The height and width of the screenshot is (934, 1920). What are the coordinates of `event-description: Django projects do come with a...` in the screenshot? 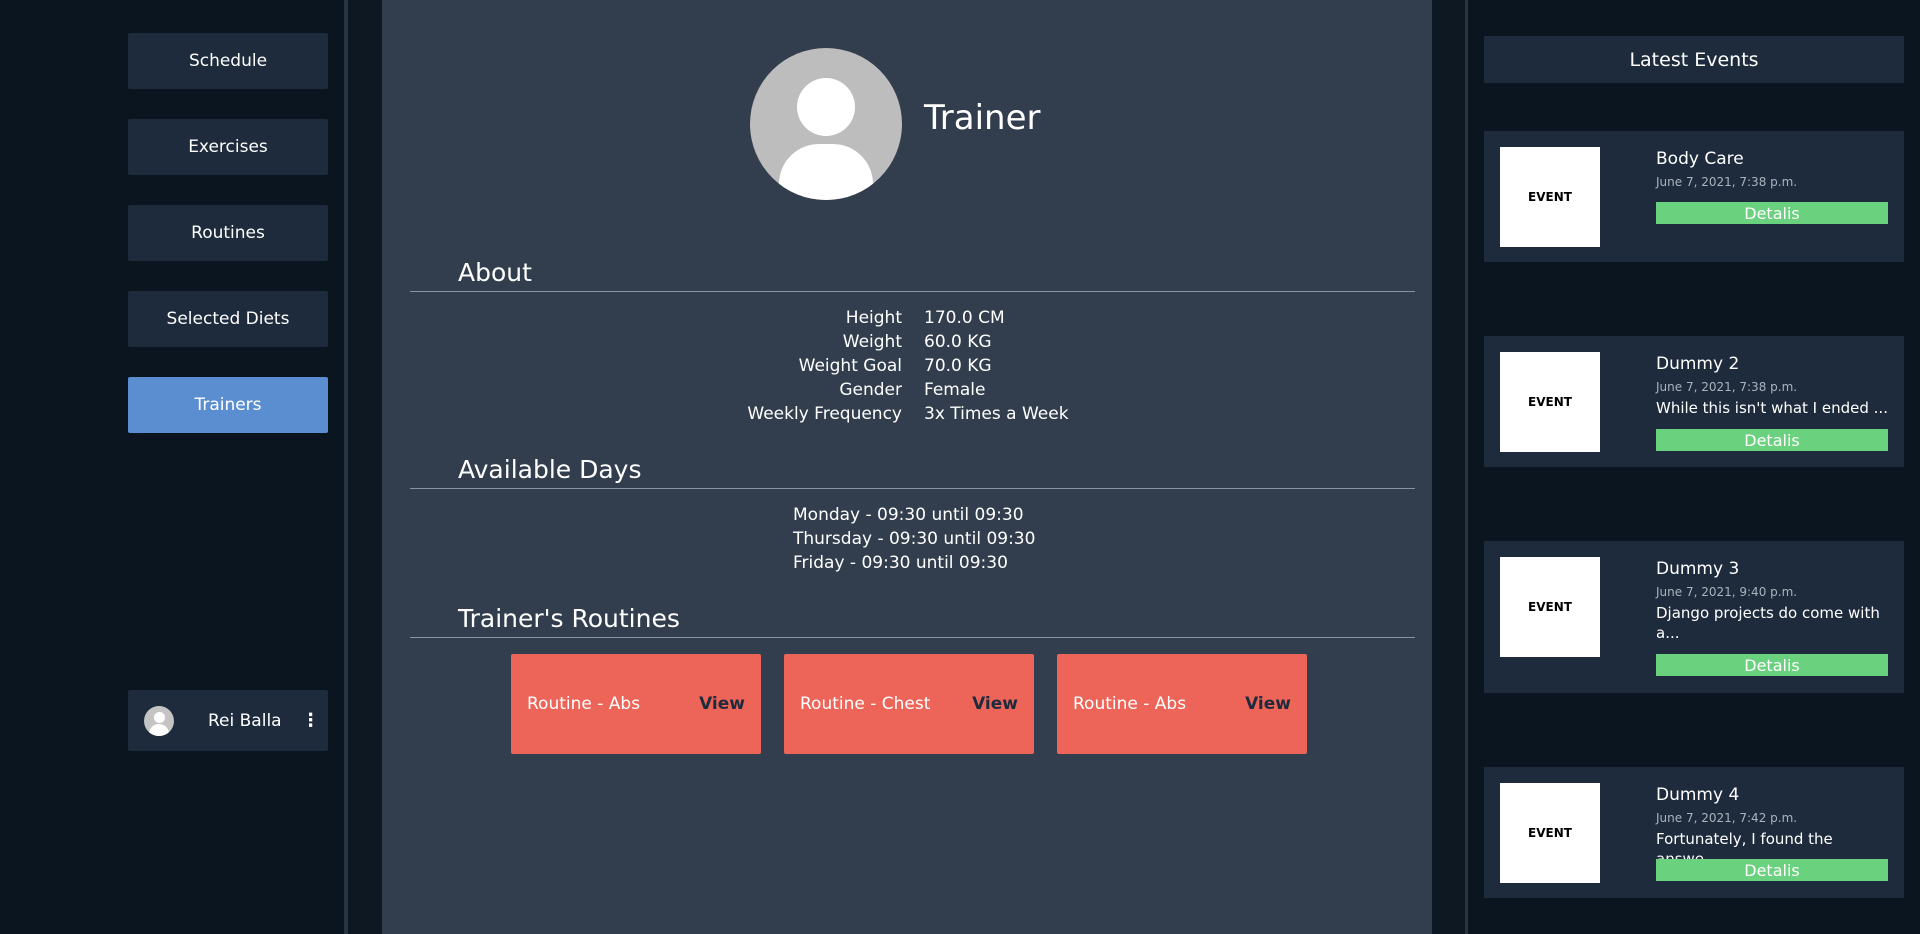 It's located at (1768, 623).